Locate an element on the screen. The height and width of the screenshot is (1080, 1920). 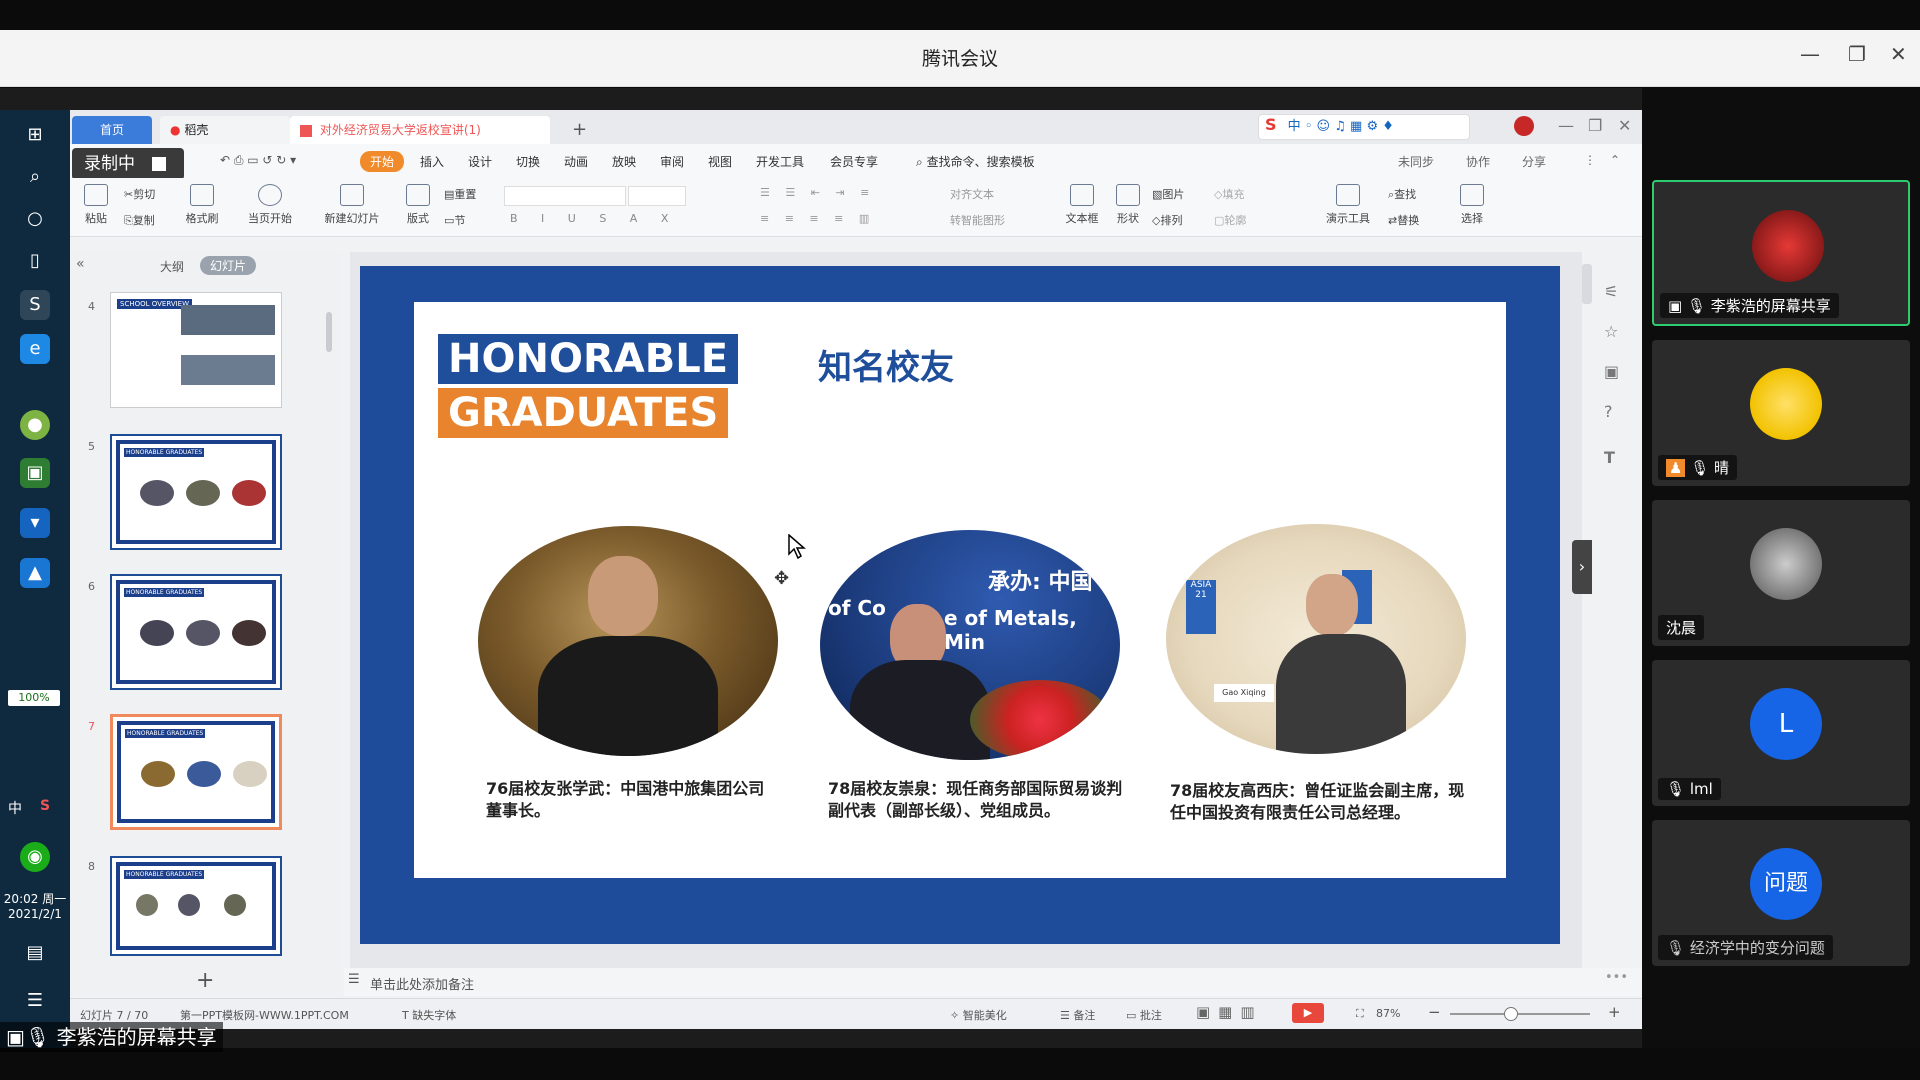
template-icon: ▣ is located at coordinates (1611, 371).